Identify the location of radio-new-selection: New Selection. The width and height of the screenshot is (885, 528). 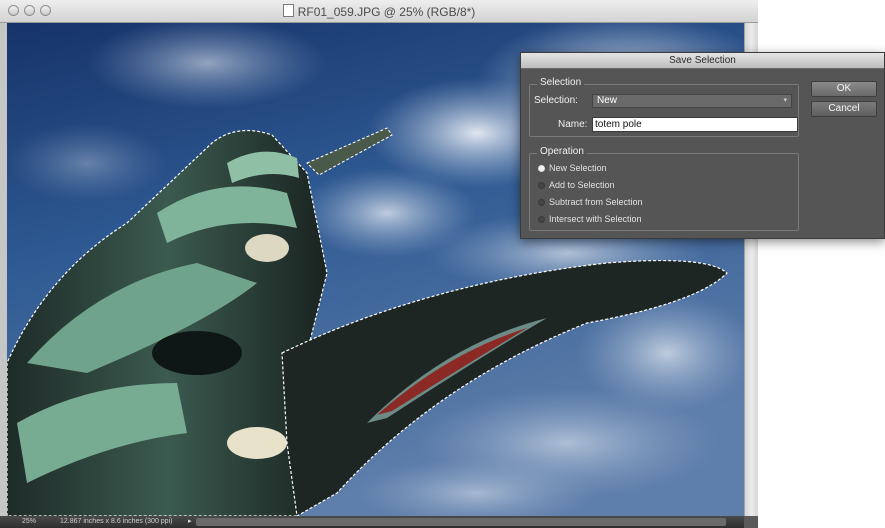
(572, 168).